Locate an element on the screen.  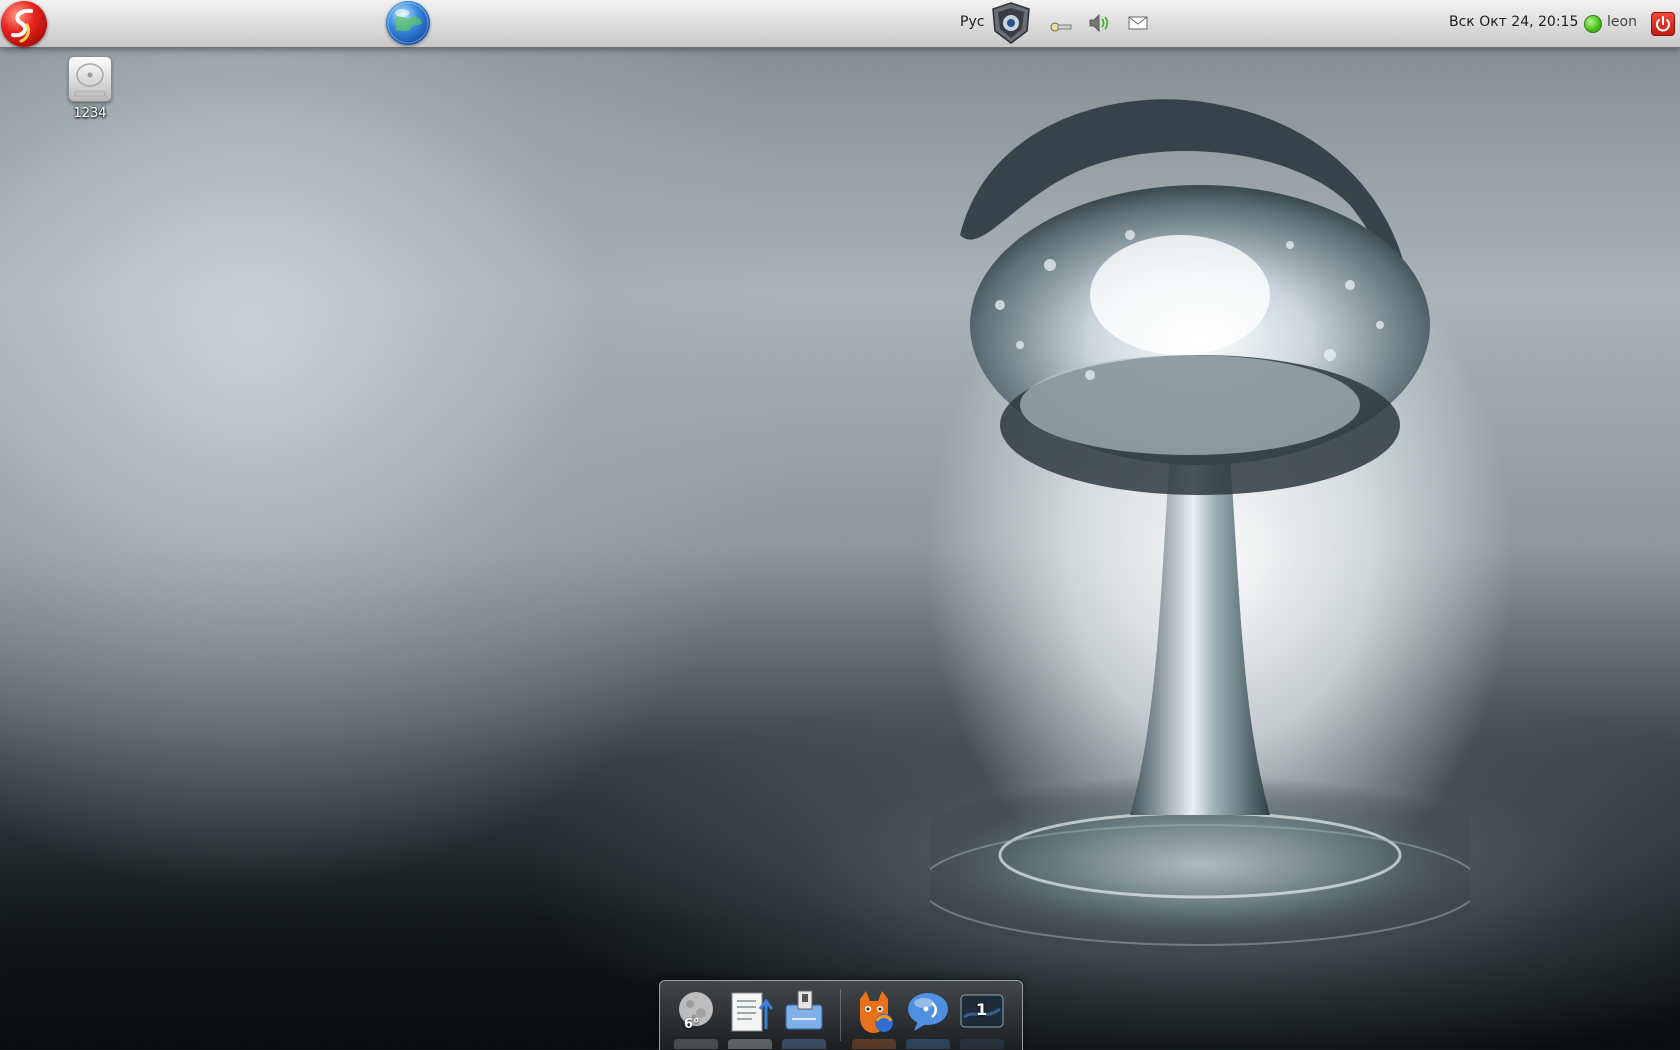
app-menu-logo-icon is located at coordinates (24, 24).